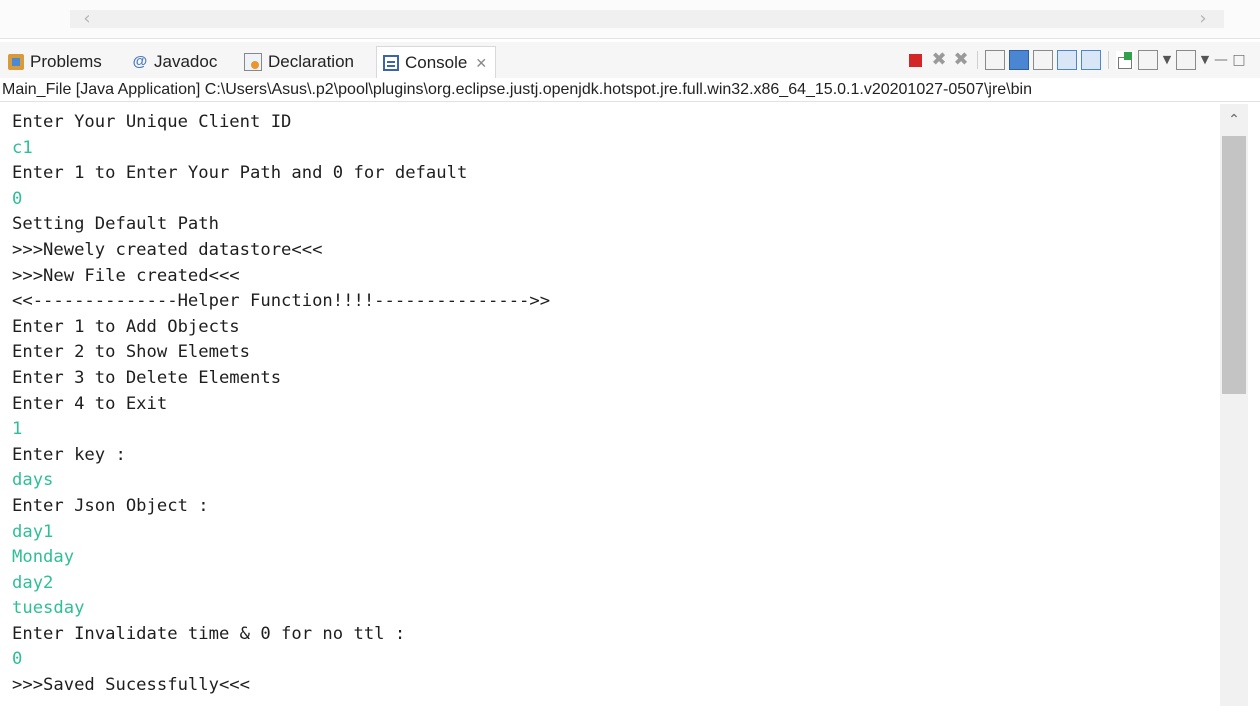  I want to click on tab-problems-label: Problems, so click(66, 61).